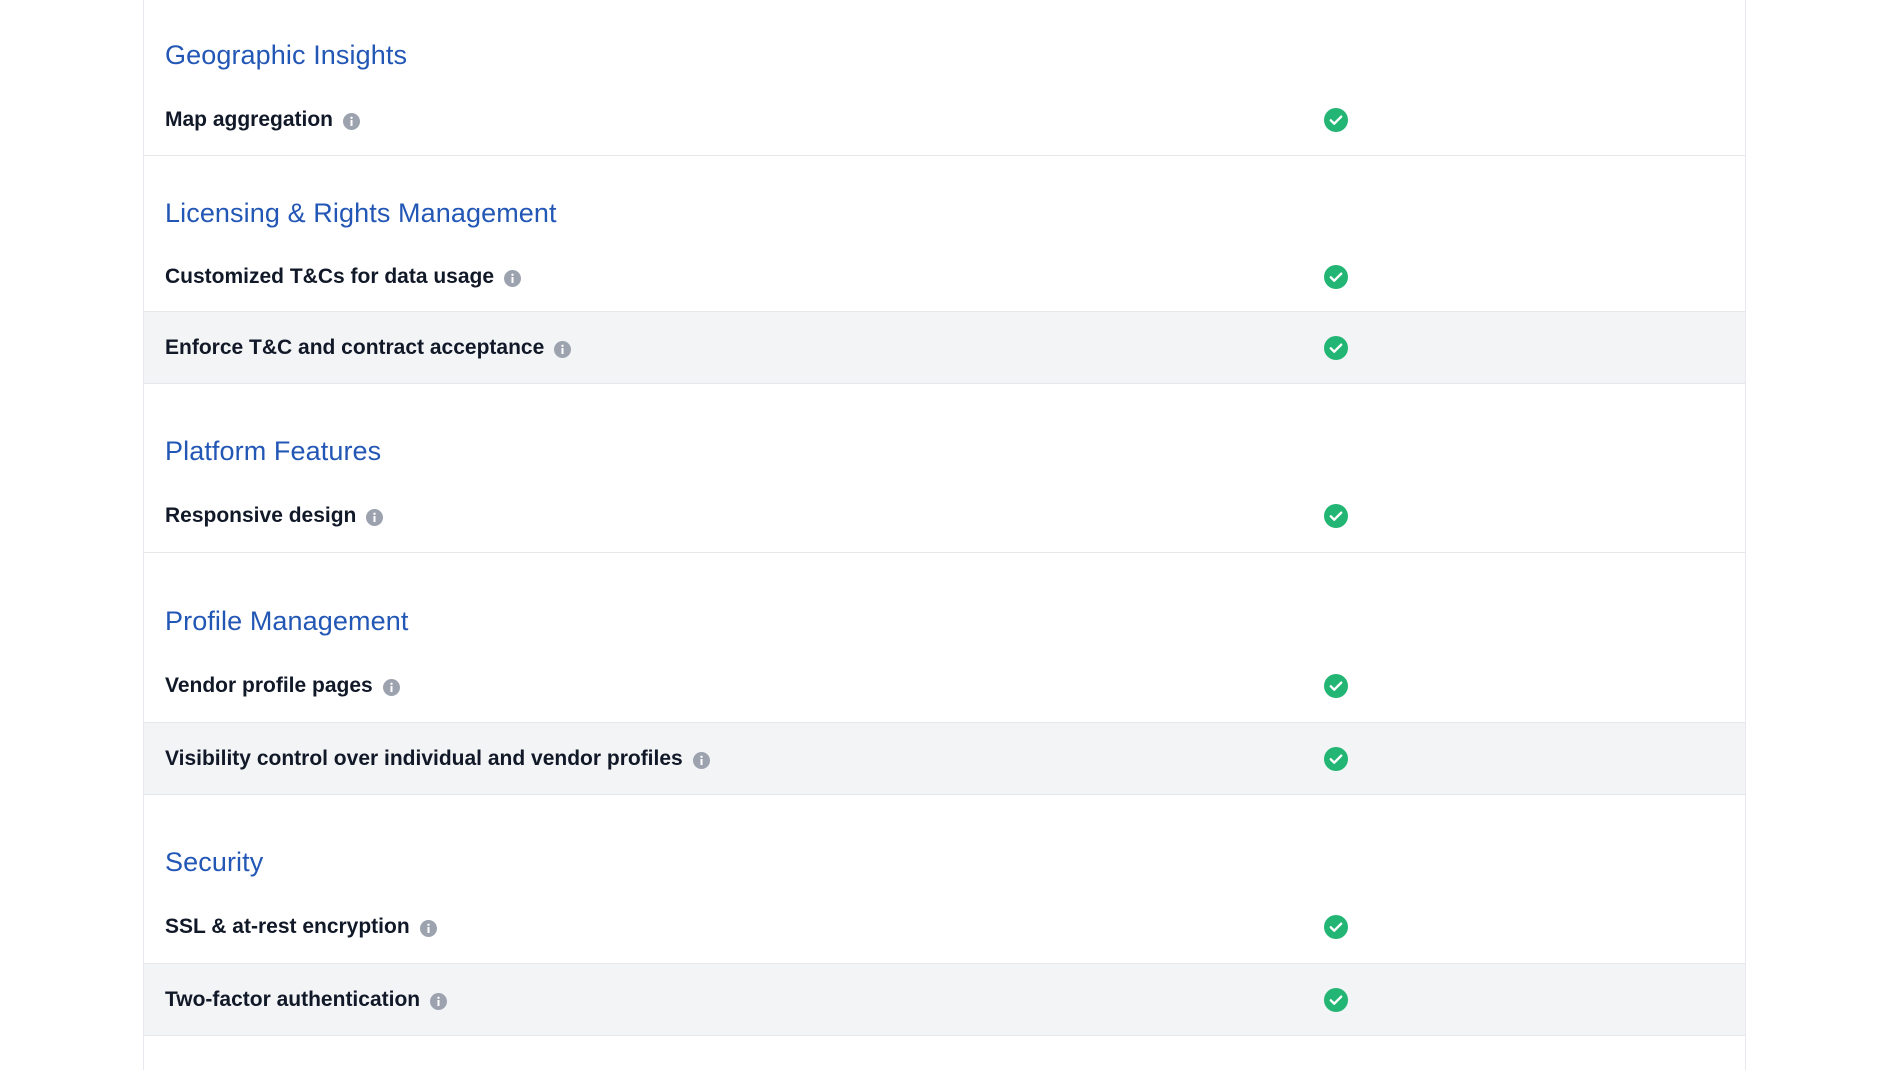 The width and height of the screenshot is (1887, 1070). What do you see at coordinates (249, 119) in the screenshot?
I see `feature-label: Map aggregation` at bounding box center [249, 119].